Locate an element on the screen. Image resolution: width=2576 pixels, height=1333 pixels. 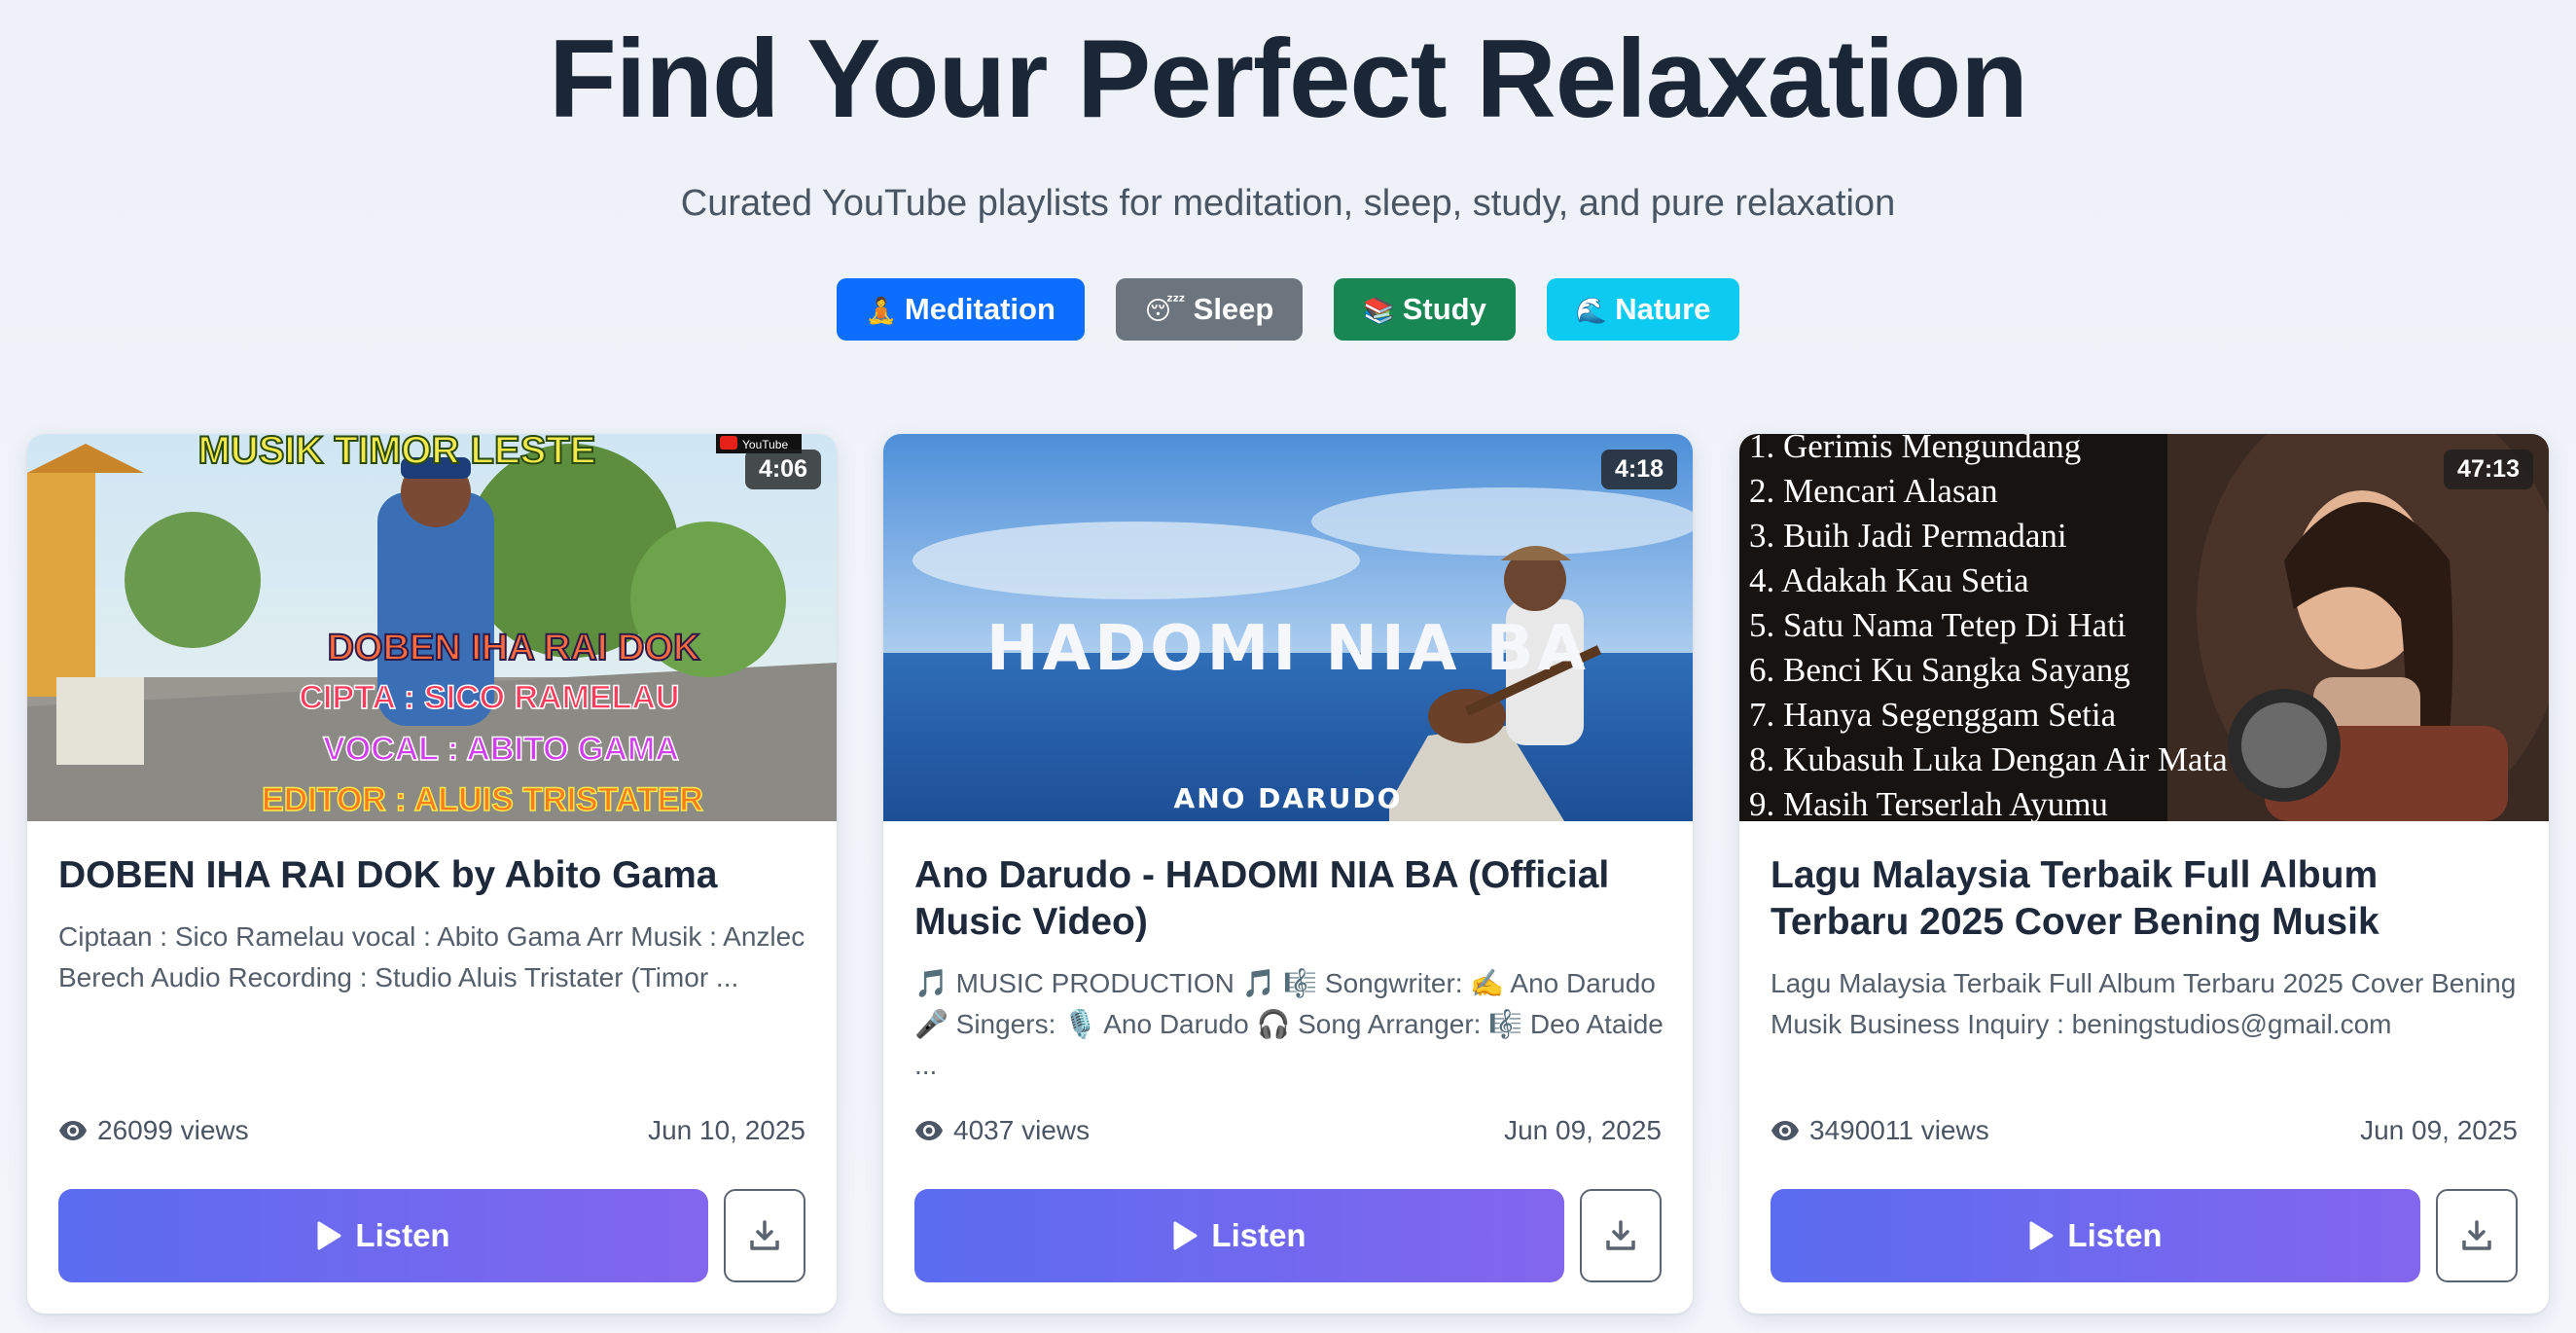
thumb-banner: MUSIK TIMOR LESTE is located at coordinates (397, 453).